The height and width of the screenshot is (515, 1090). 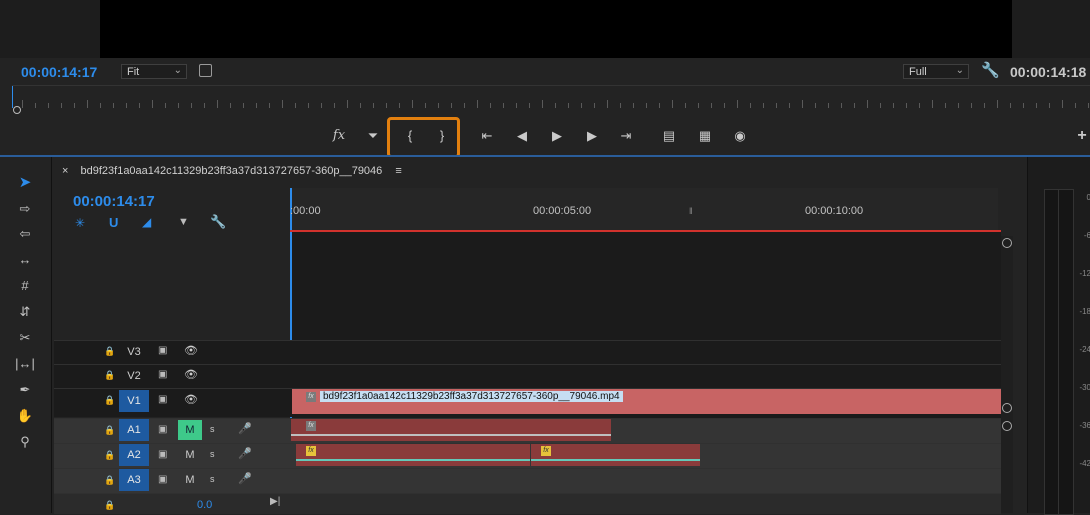 I want to click on slide-tool-icon: |↔|, so click(x=25, y=364).